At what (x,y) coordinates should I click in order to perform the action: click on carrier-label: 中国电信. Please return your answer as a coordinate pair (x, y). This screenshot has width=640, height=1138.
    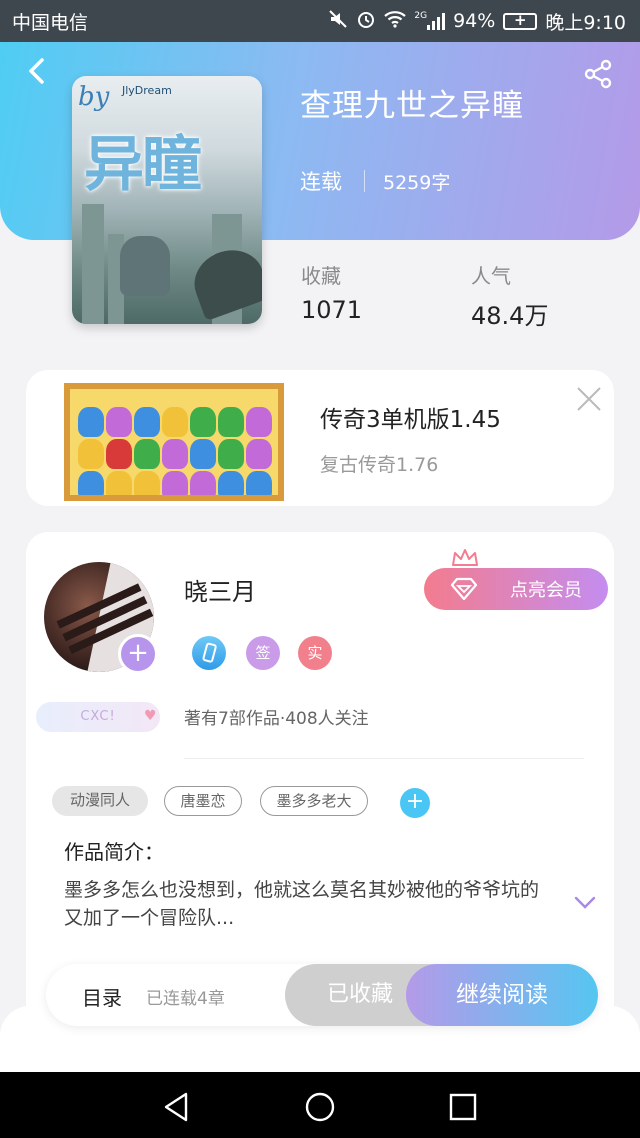
    Looking at the image, I should click on (50, 22).